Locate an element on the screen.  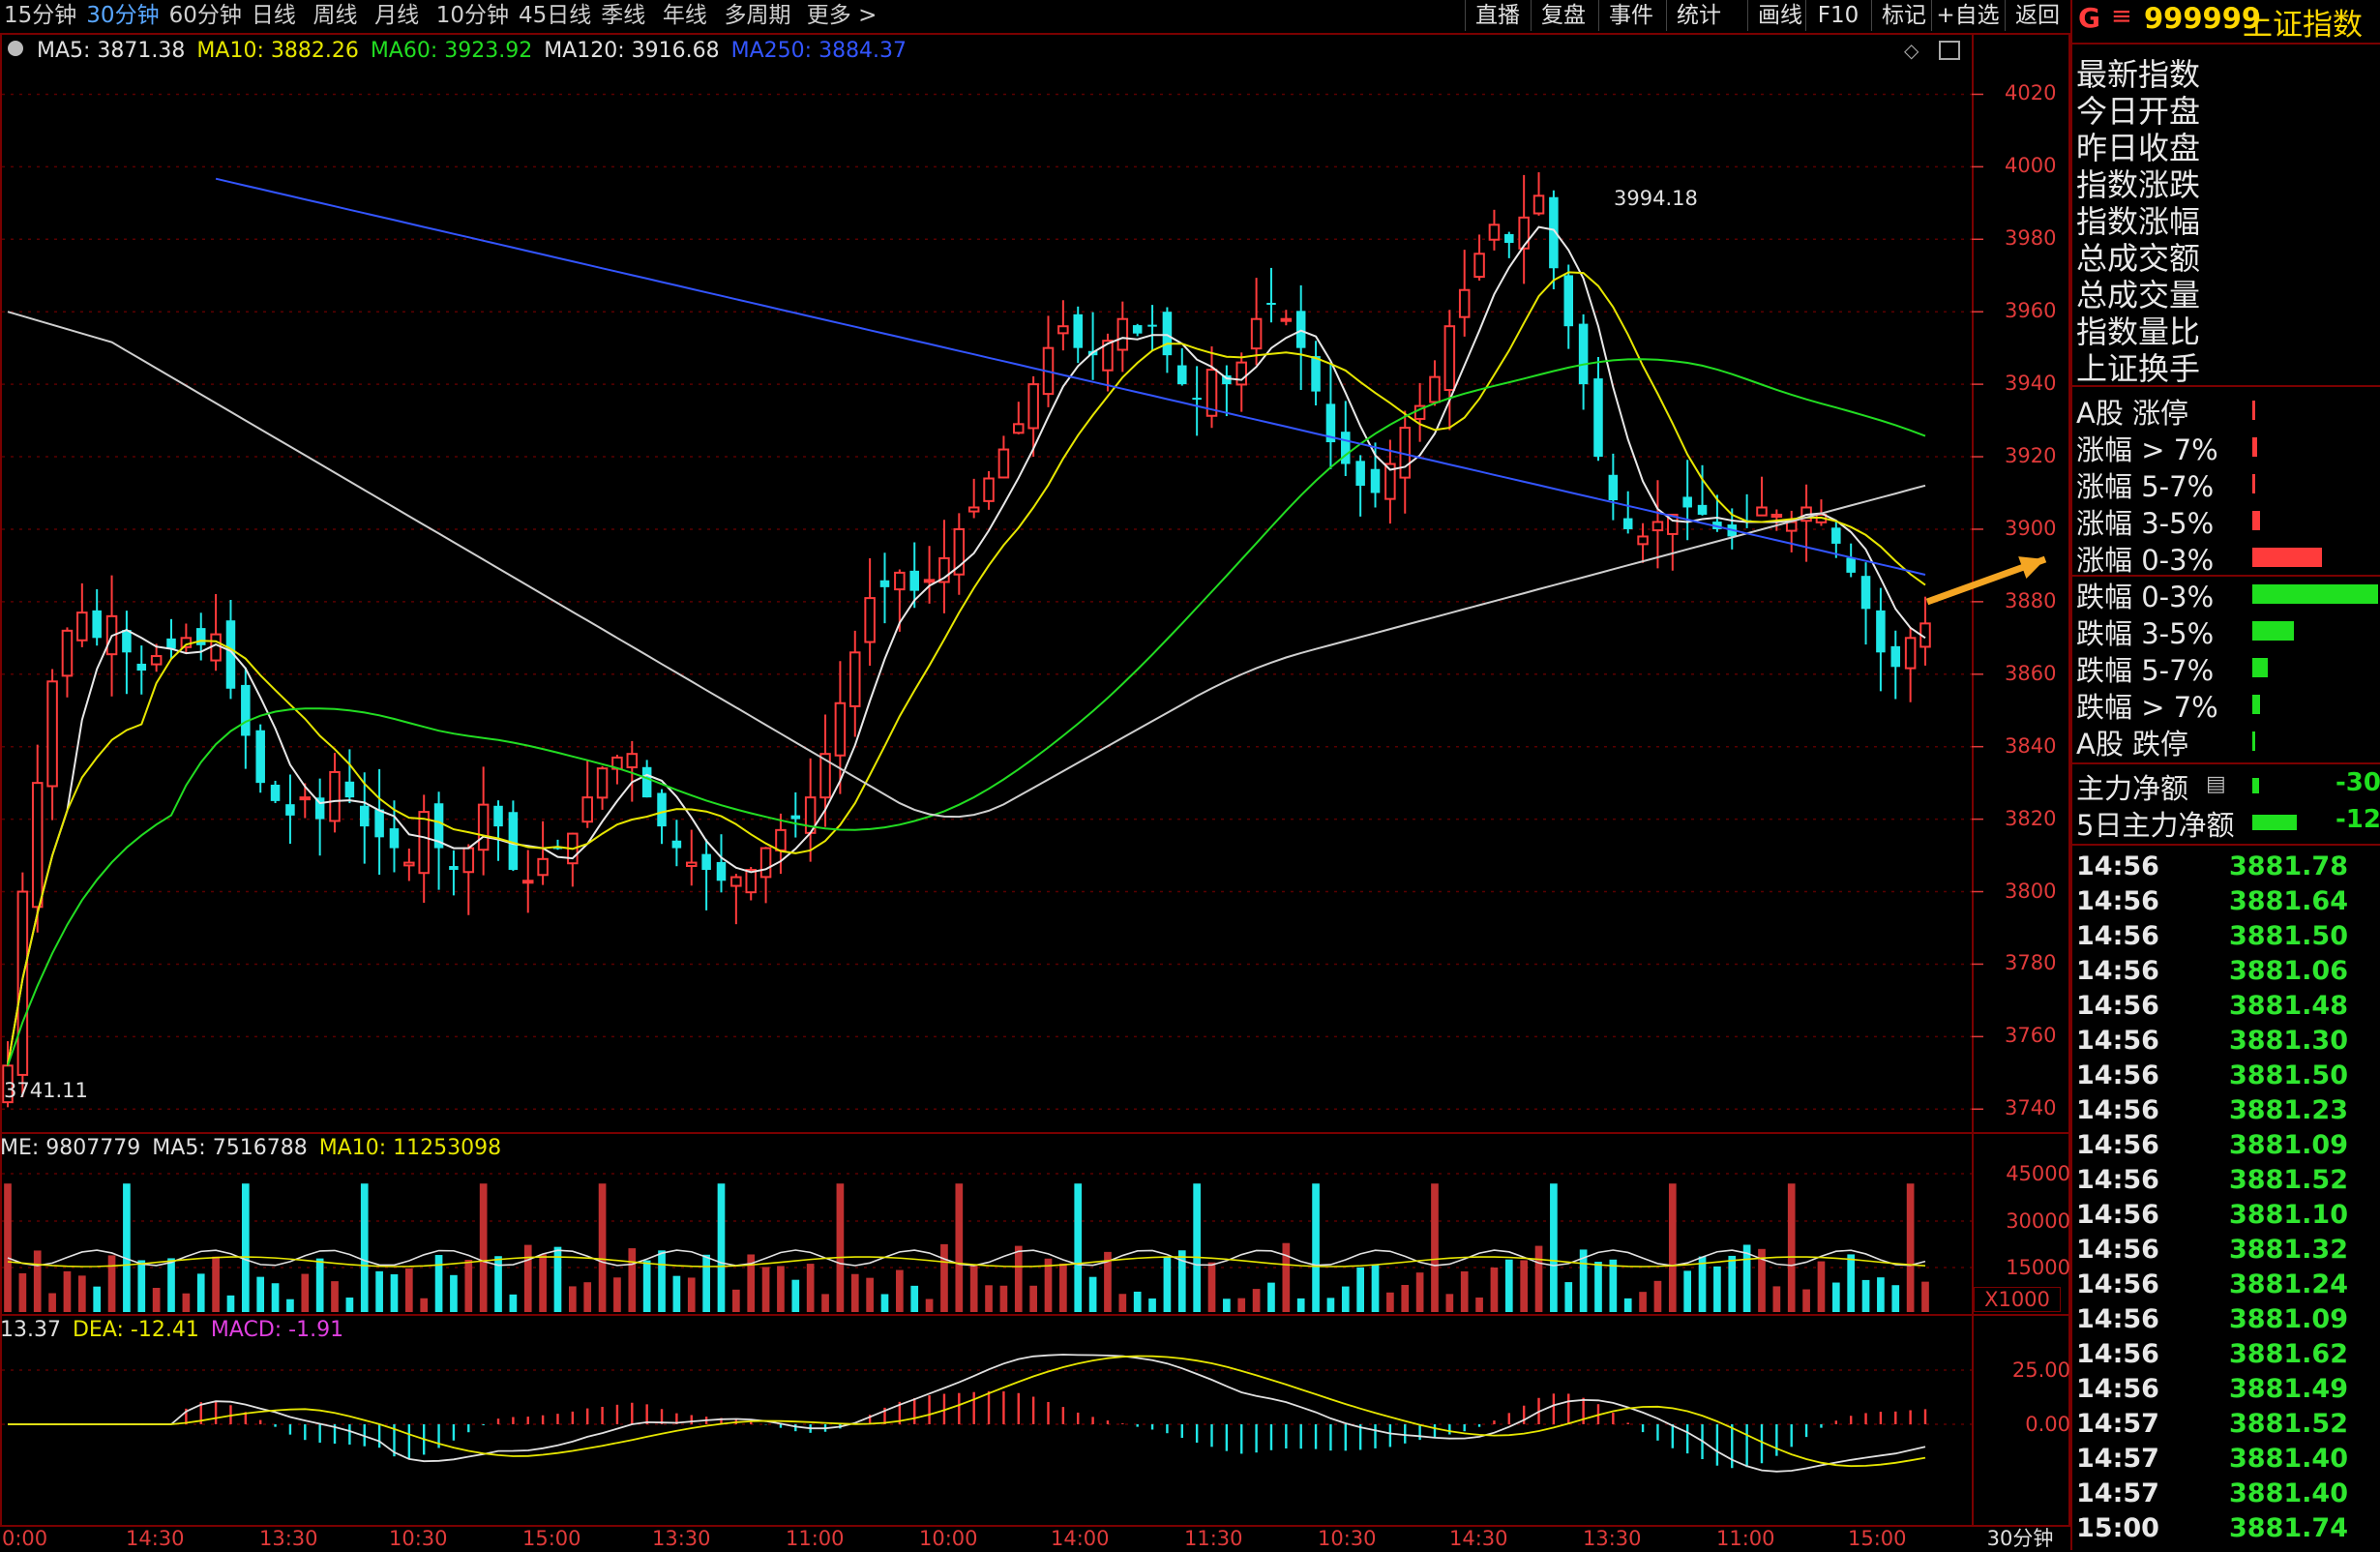
breadth-label: 跌幅 > 7% is located at coordinates (2147, 708).